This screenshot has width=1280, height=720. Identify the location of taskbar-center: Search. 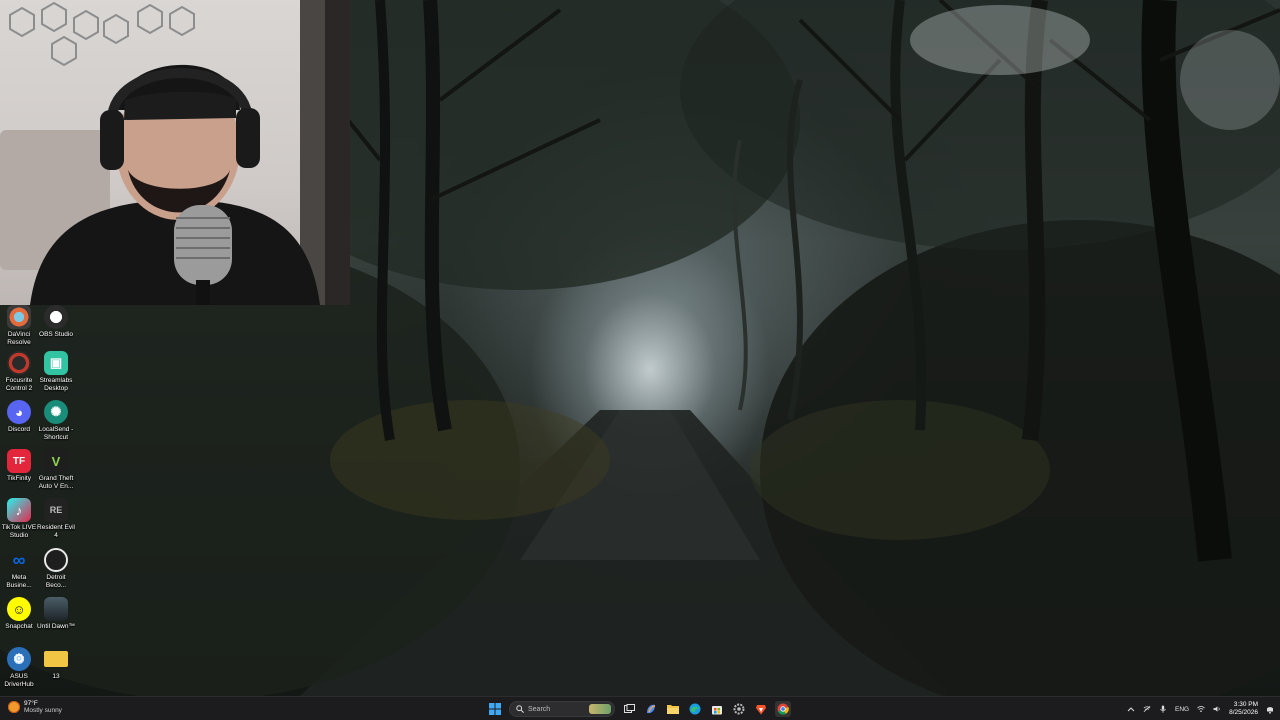
(639, 709).